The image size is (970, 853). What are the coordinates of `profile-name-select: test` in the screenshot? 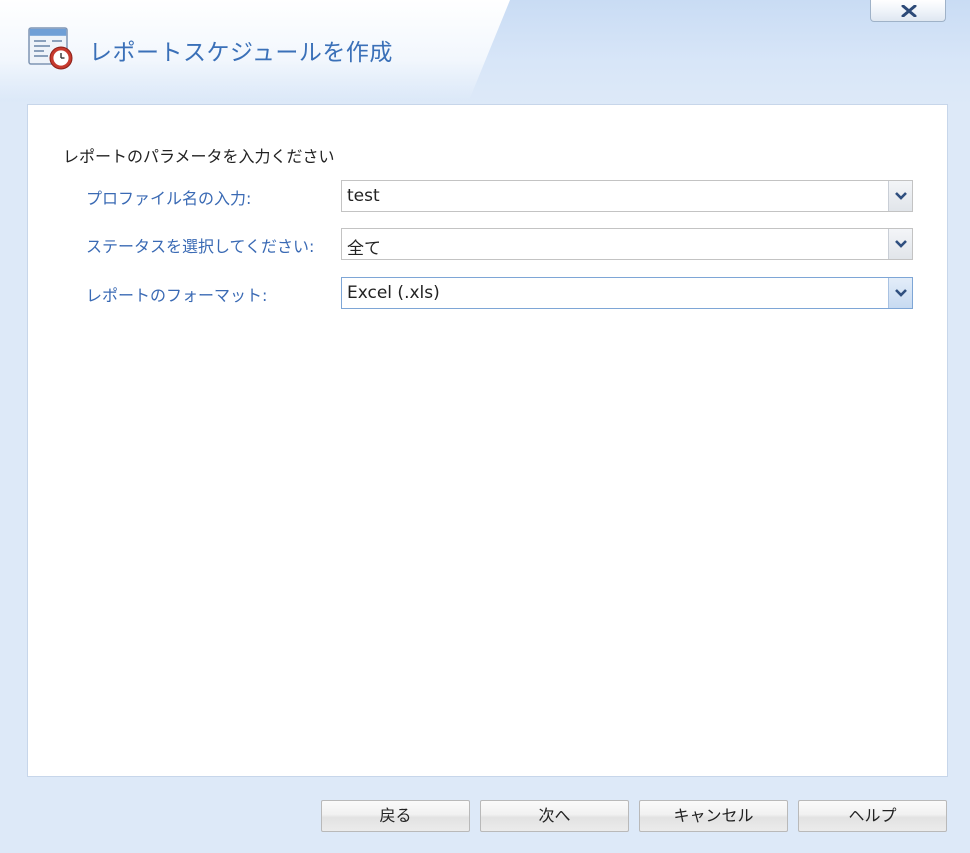 It's located at (627, 196).